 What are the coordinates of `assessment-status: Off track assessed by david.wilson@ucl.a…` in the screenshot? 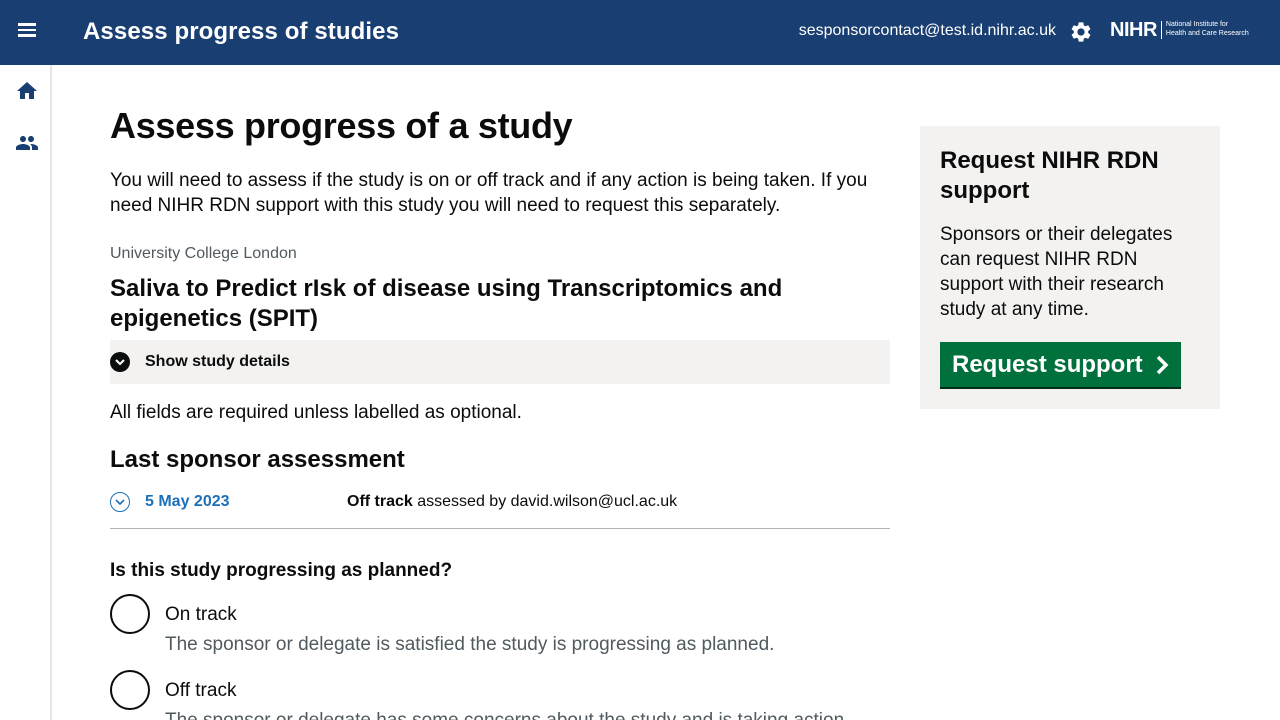 It's located at (512, 502).